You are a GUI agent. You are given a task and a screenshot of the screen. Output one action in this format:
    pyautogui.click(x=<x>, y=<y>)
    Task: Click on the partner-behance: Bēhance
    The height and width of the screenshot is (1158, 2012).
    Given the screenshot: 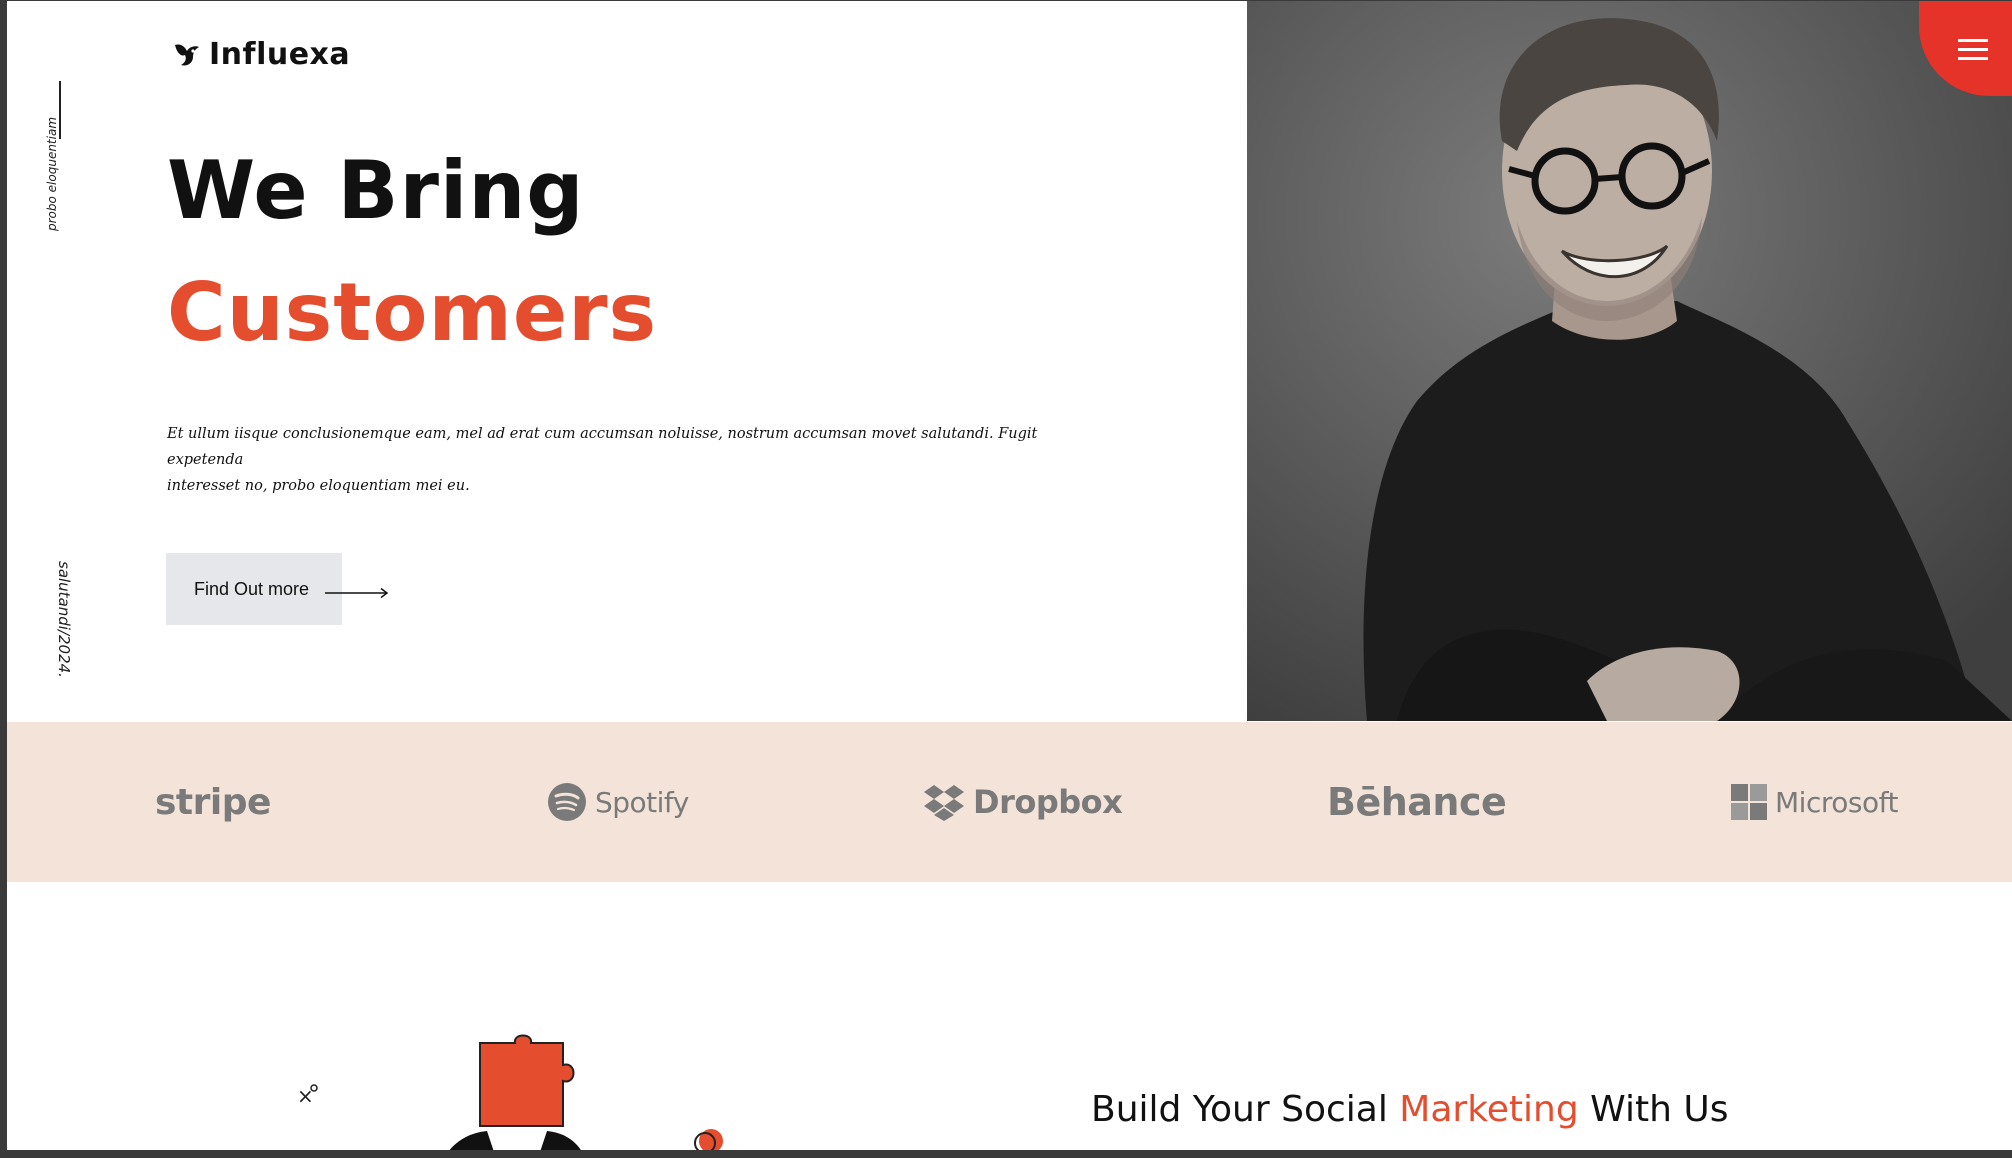 What is the action you would take?
    pyautogui.click(x=1417, y=802)
    